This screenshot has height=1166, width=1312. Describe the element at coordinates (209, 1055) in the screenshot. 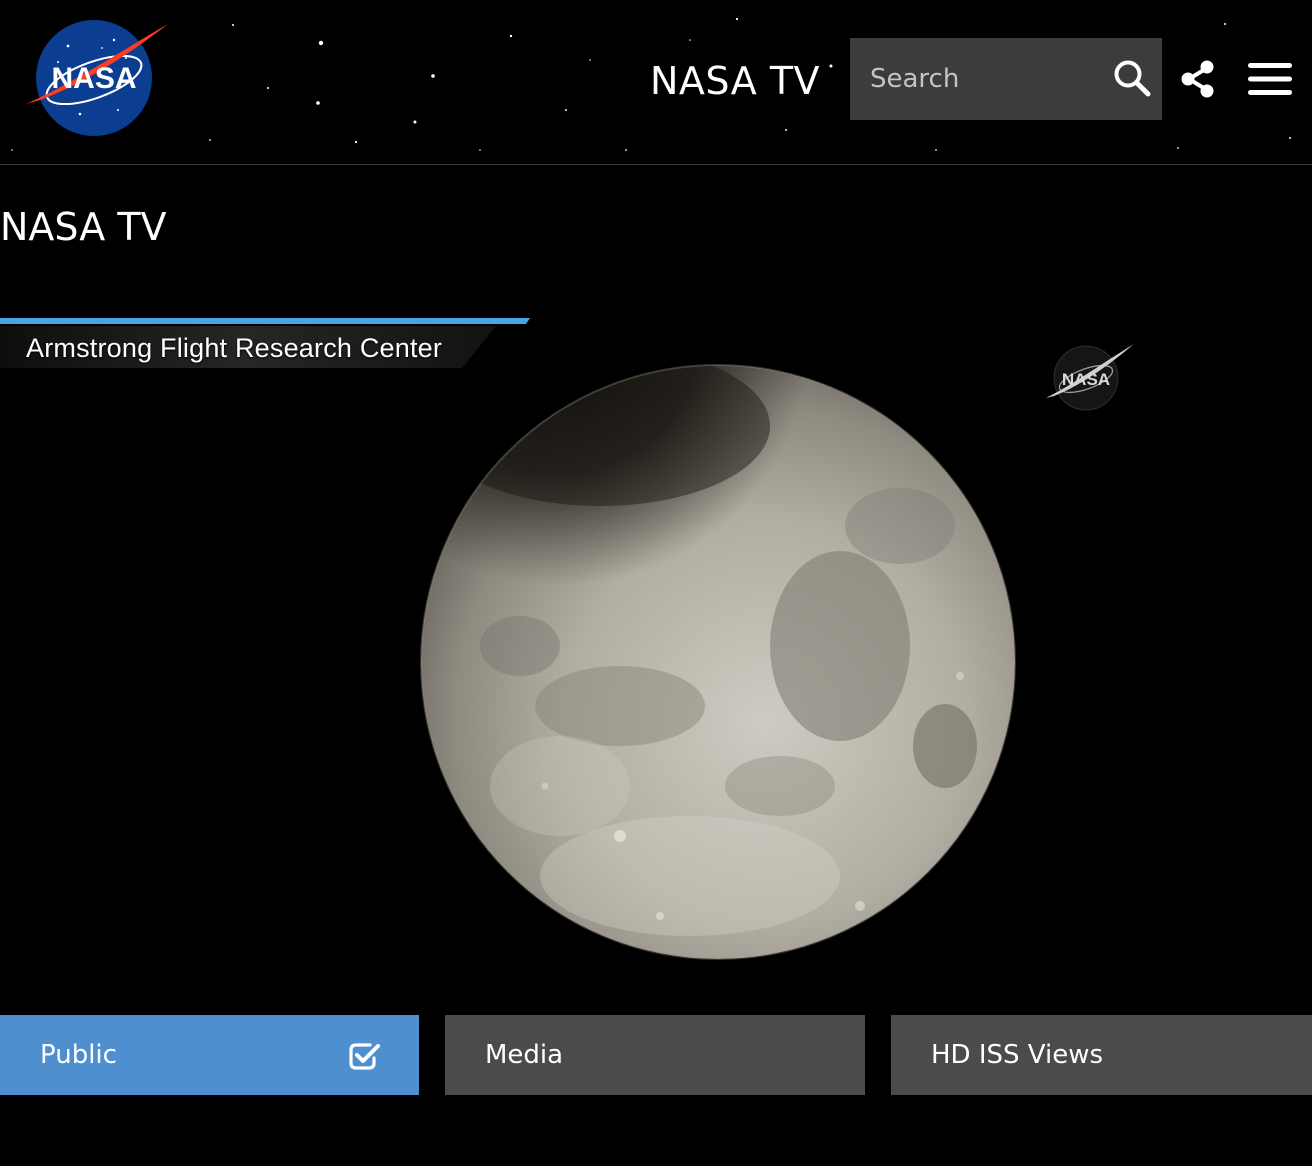

I see `tab-public: Public` at that location.